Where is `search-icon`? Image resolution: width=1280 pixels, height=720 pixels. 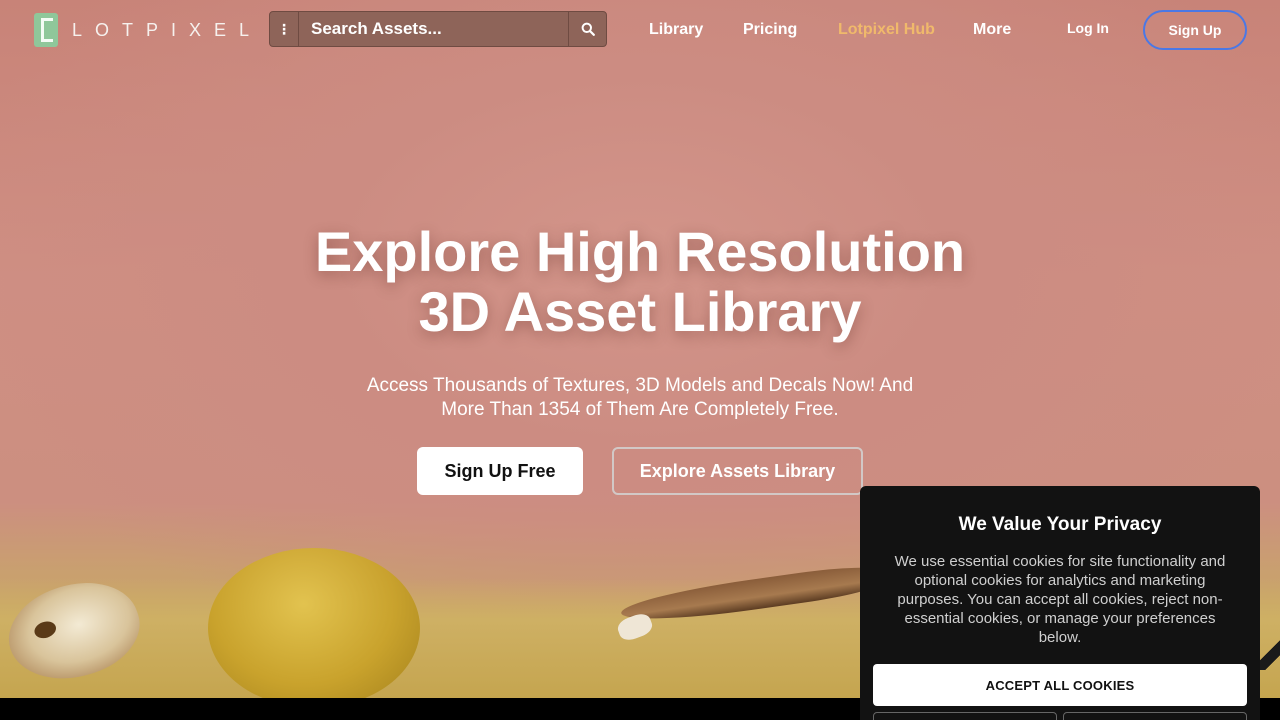
search-icon is located at coordinates (588, 29).